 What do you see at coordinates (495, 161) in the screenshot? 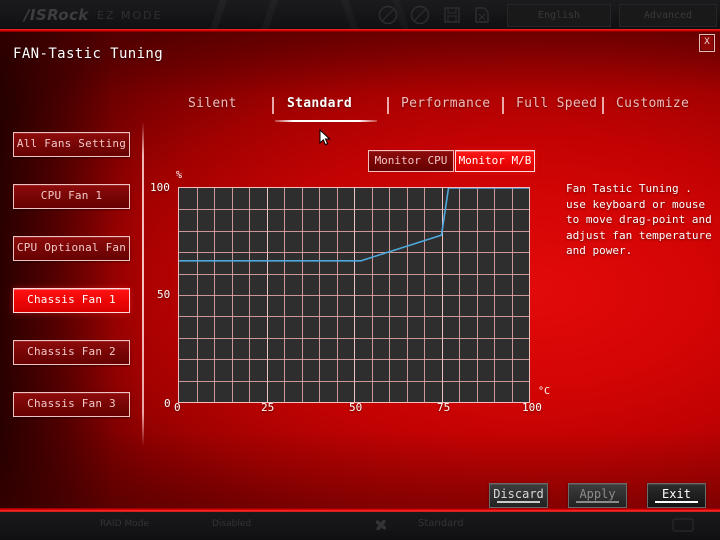
I see `monitor-mb-button: Monitor M/B` at bounding box center [495, 161].